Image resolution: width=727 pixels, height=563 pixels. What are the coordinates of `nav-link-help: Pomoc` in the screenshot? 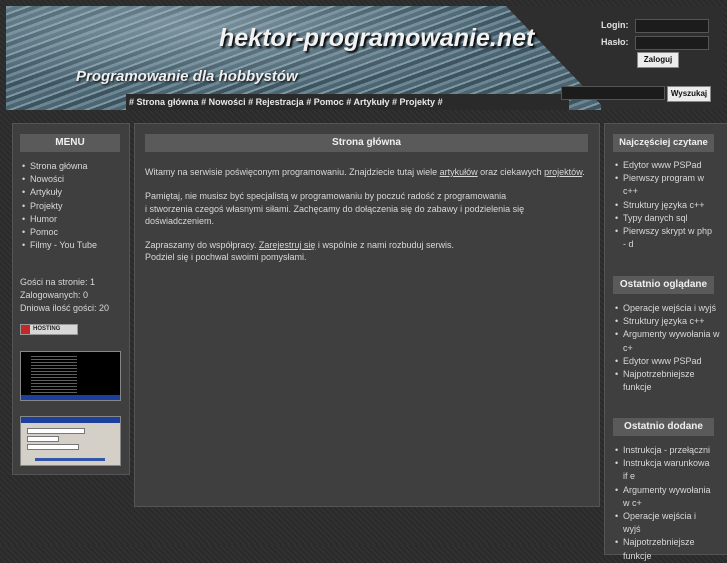 It's located at (329, 102).